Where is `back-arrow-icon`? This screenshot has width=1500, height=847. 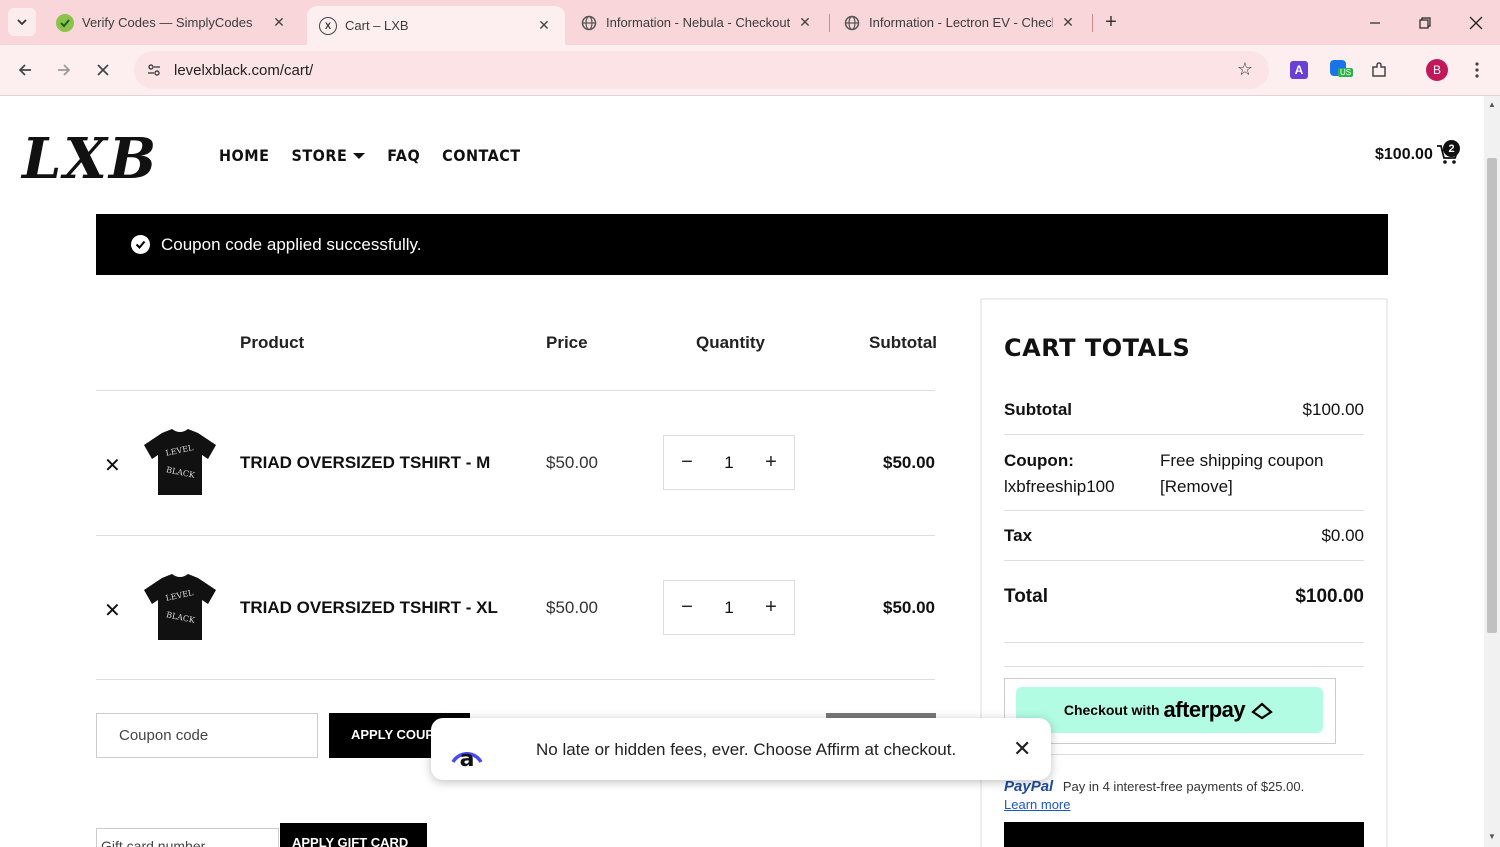 back-arrow-icon is located at coordinates (25, 70).